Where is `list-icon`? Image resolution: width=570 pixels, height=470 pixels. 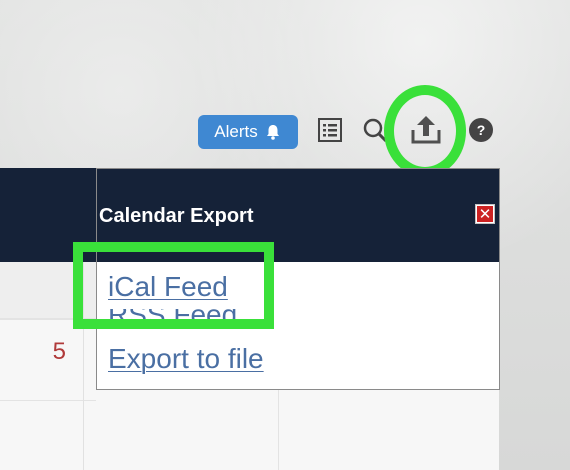
list-icon is located at coordinates (330, 130).